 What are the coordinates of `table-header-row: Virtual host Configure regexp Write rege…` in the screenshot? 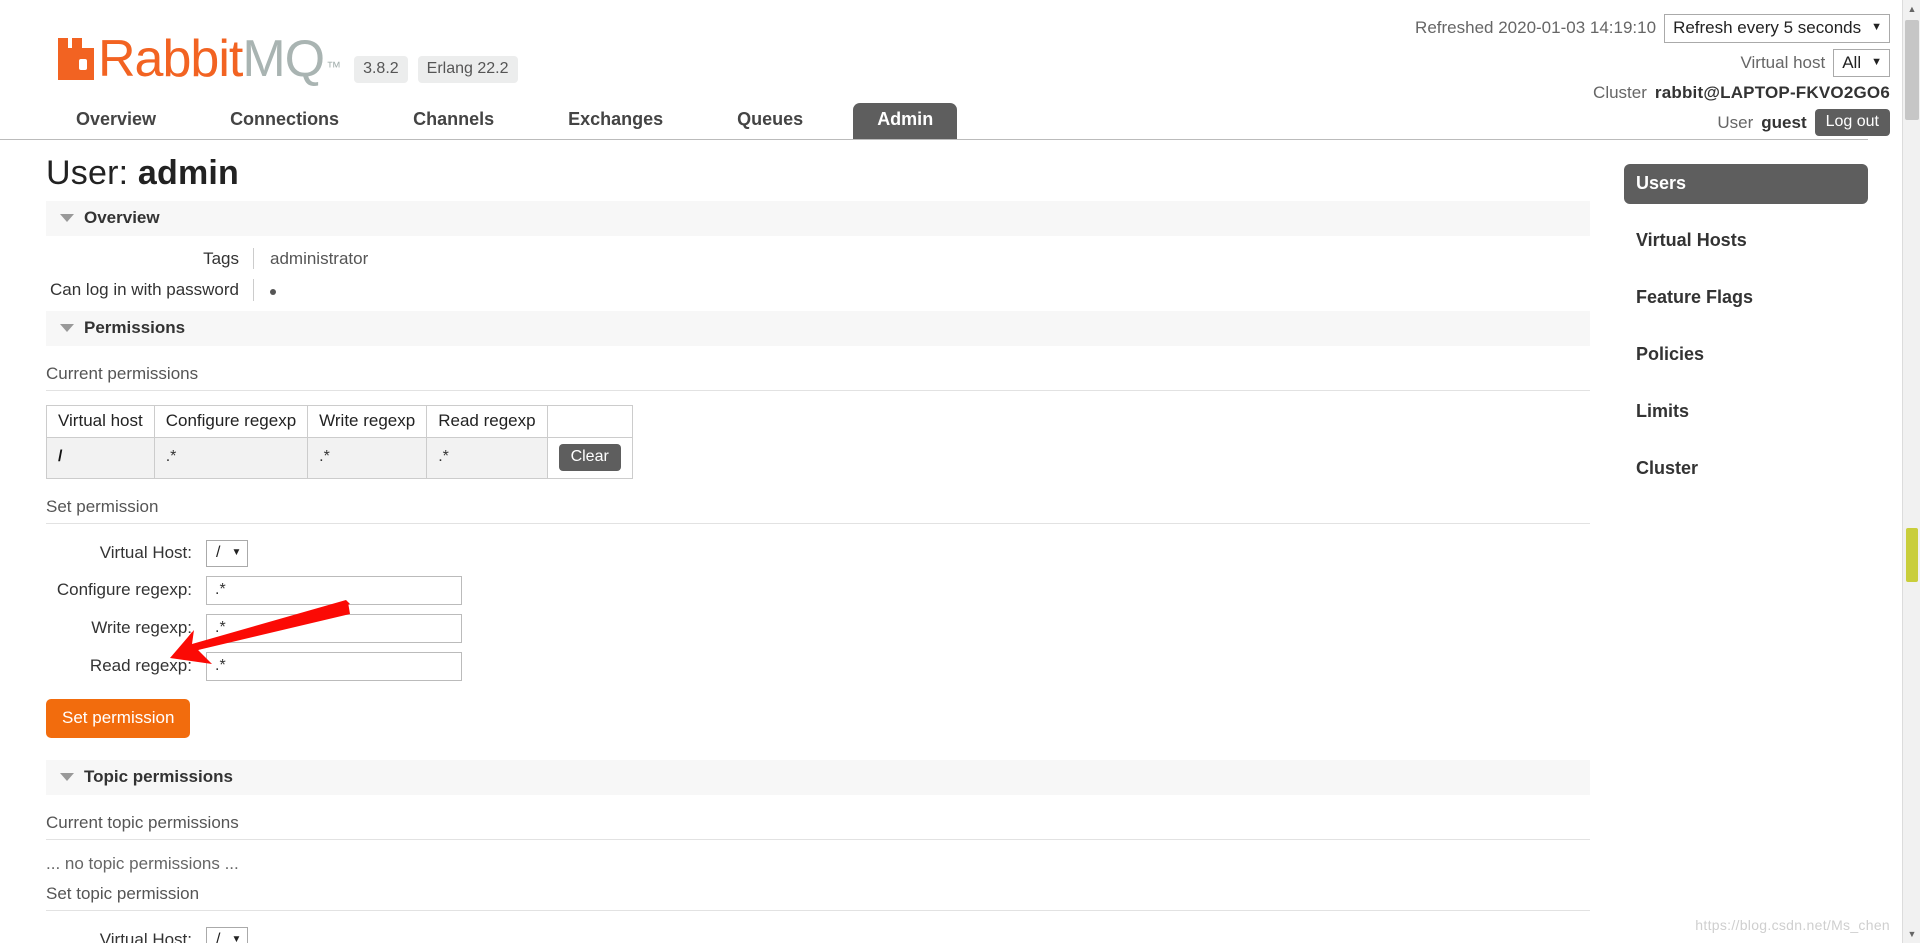 It's located at (339, 421).